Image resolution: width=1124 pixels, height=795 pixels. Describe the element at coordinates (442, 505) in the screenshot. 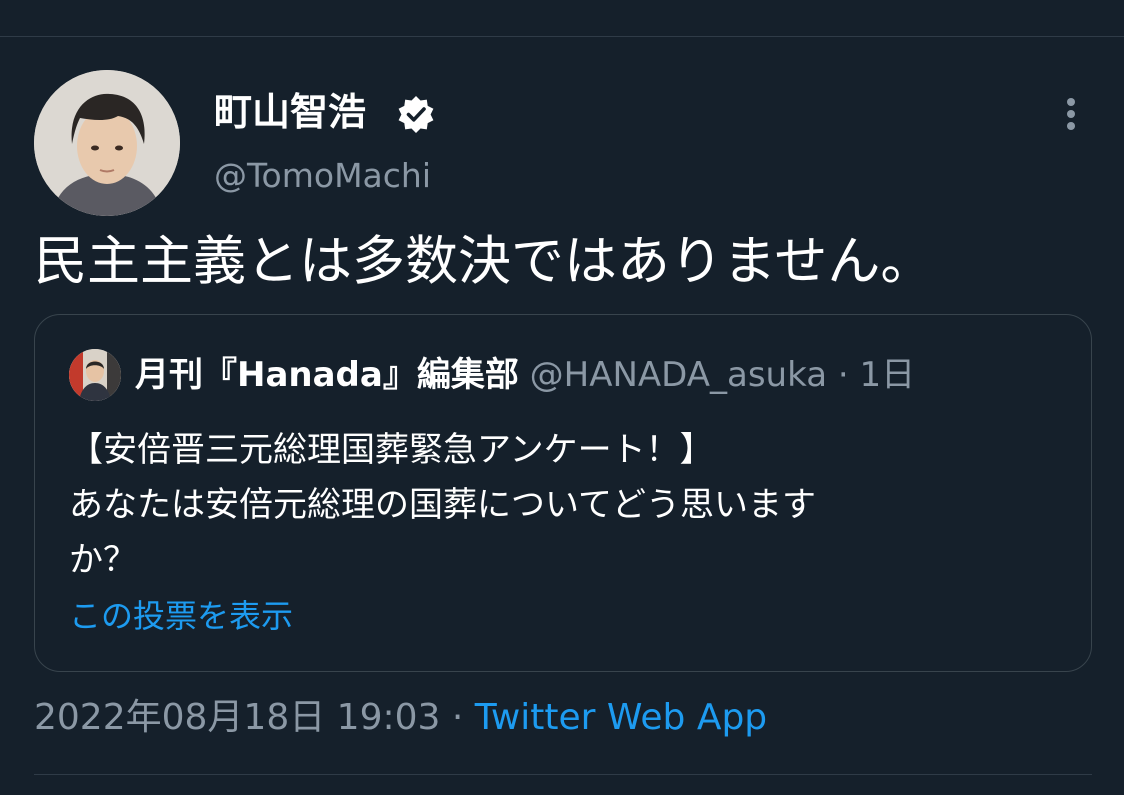

I see `quoted-tweet-line: あなたは安倍元総理の国葬についてどう思います` at that location.